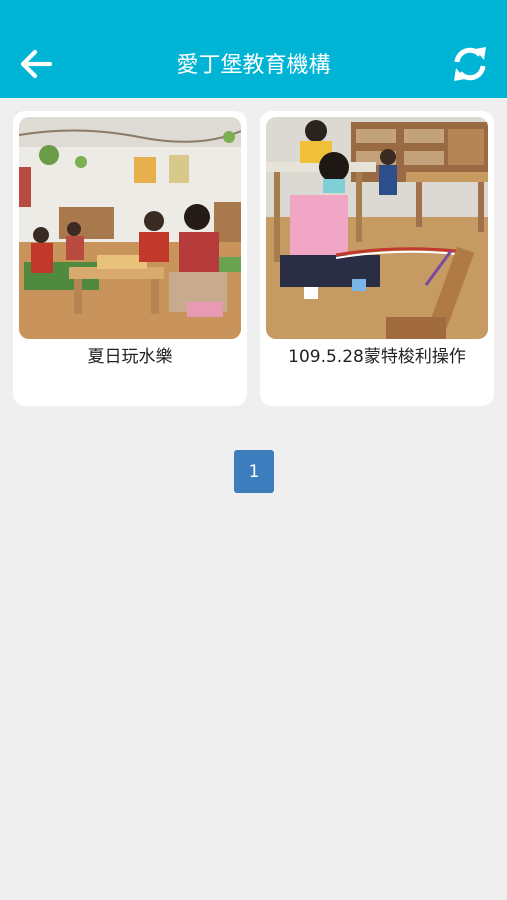 The width and height of the screenshot is (507, 900). I want to click on refresh-icon, so click(470, 66).